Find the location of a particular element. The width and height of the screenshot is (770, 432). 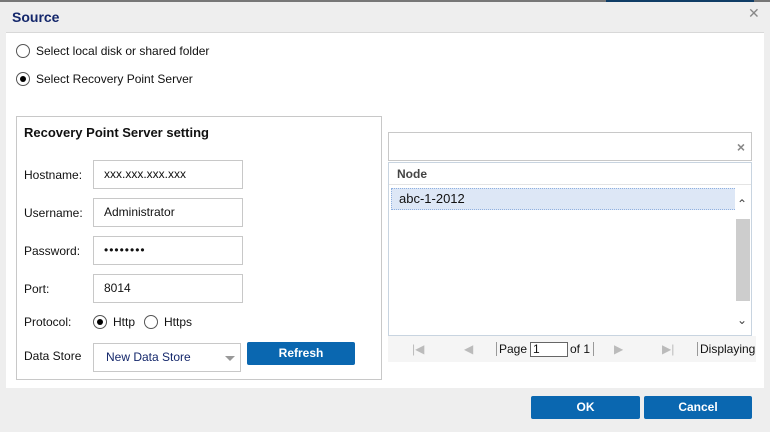

pagination-bar: |◀ ◀ Page 1 of 1 ▶ ▶| Displaying is located at coordinates (572, 349).